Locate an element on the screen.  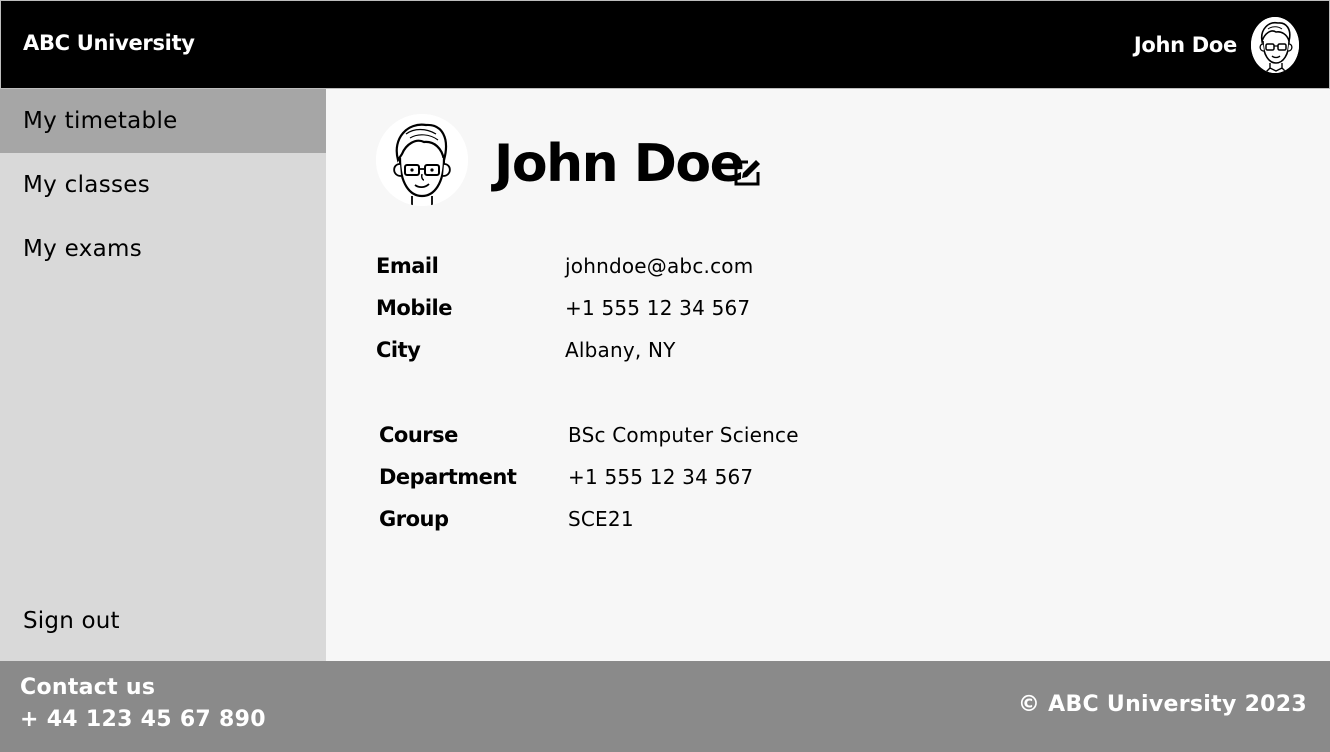
header-user-menu: John Doe is located at coordinates (1216, 45).